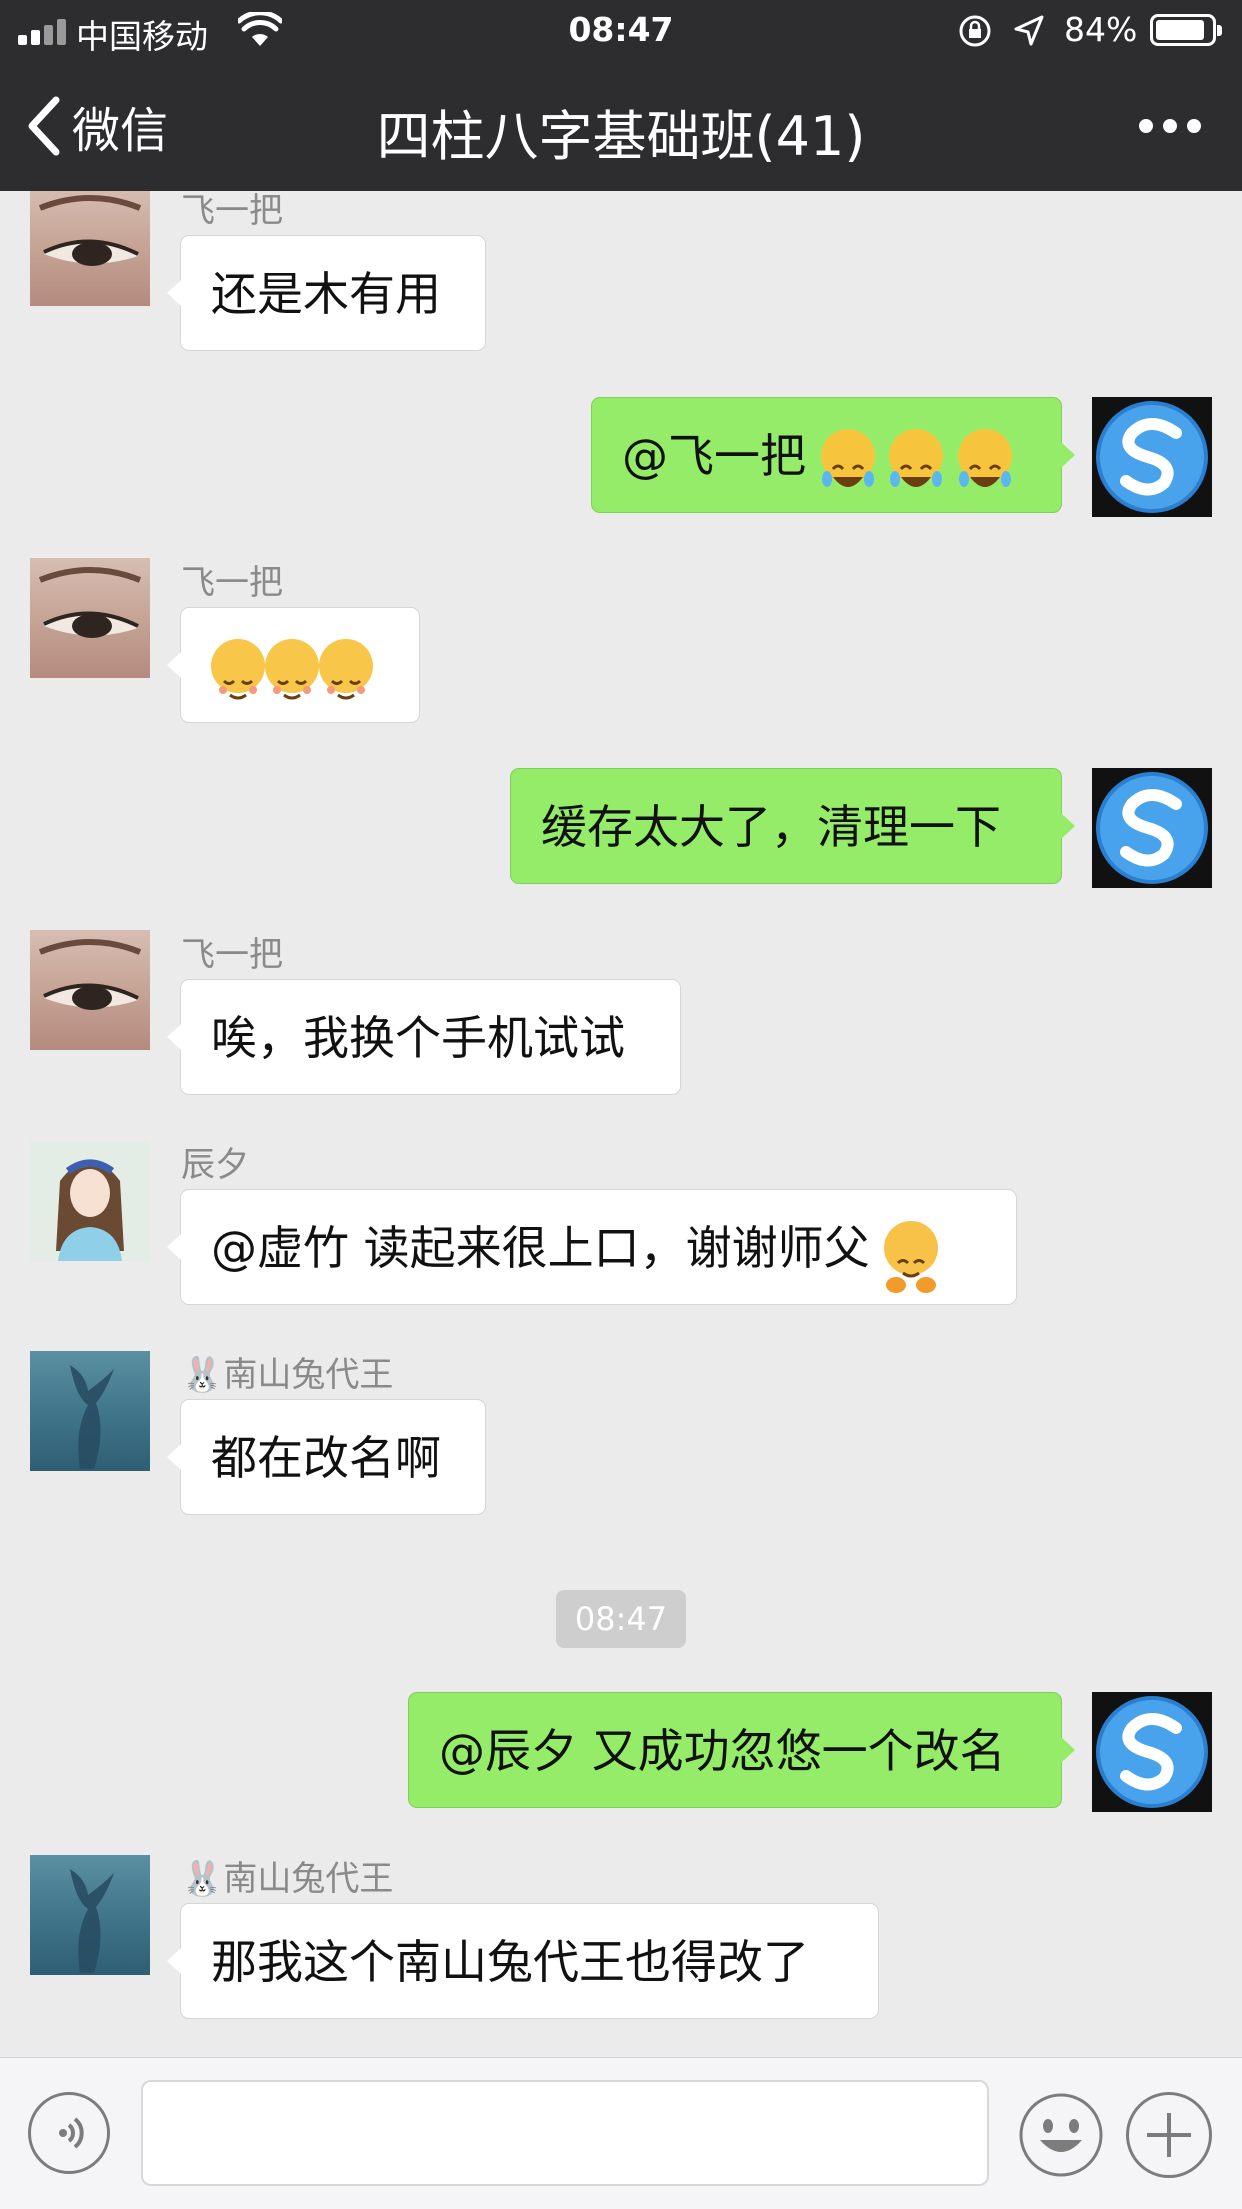  Describe the element at coordinates (621, 136) in the screenshot. I see `chat-title: 四柱八字基础班(41)` at that location.